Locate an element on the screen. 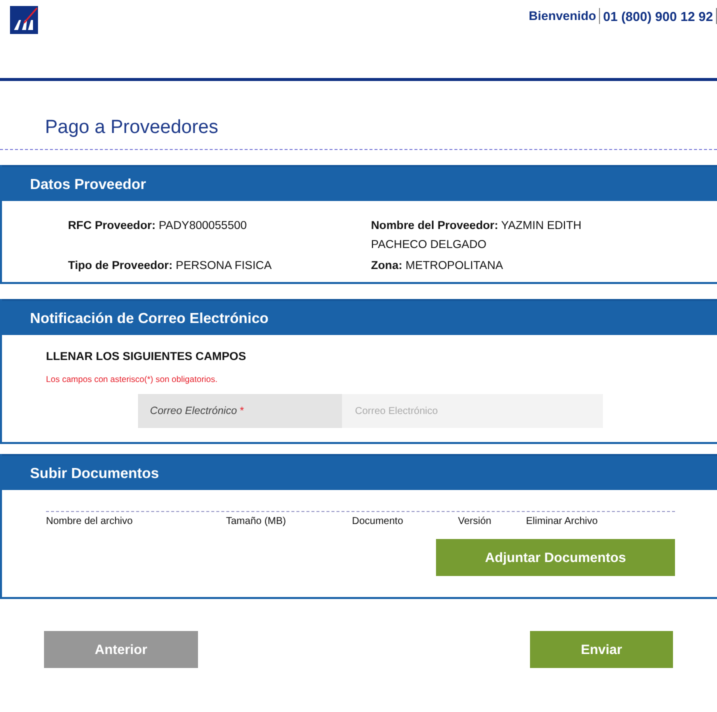 The height and width of the screenshot is (712, 717). section-header: Notificación de Correo Electrónico is located at coordinates (359, 317).